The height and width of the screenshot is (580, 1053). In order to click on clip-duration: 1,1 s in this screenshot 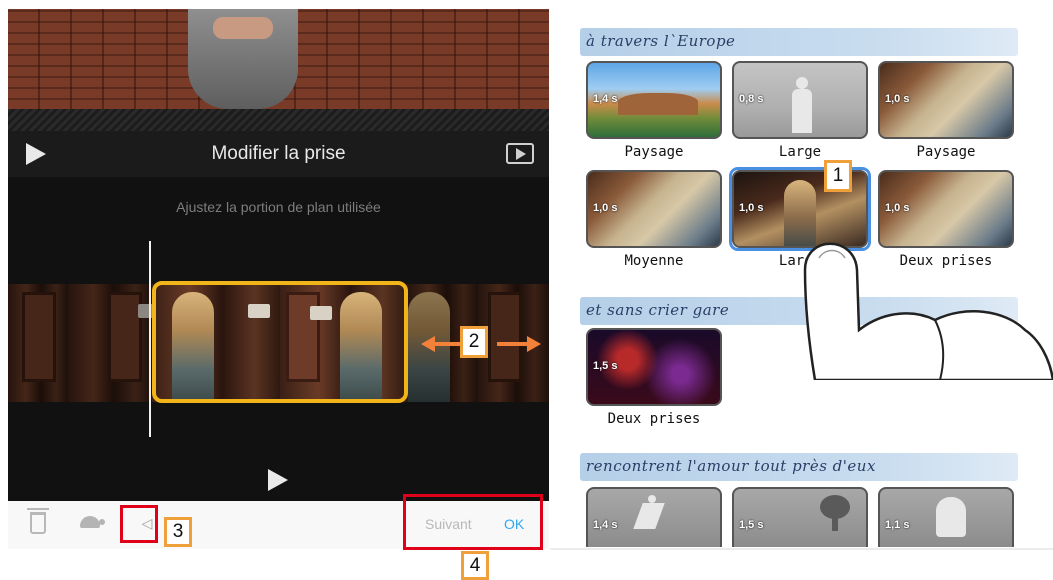, I will do `click(897, 525)`.